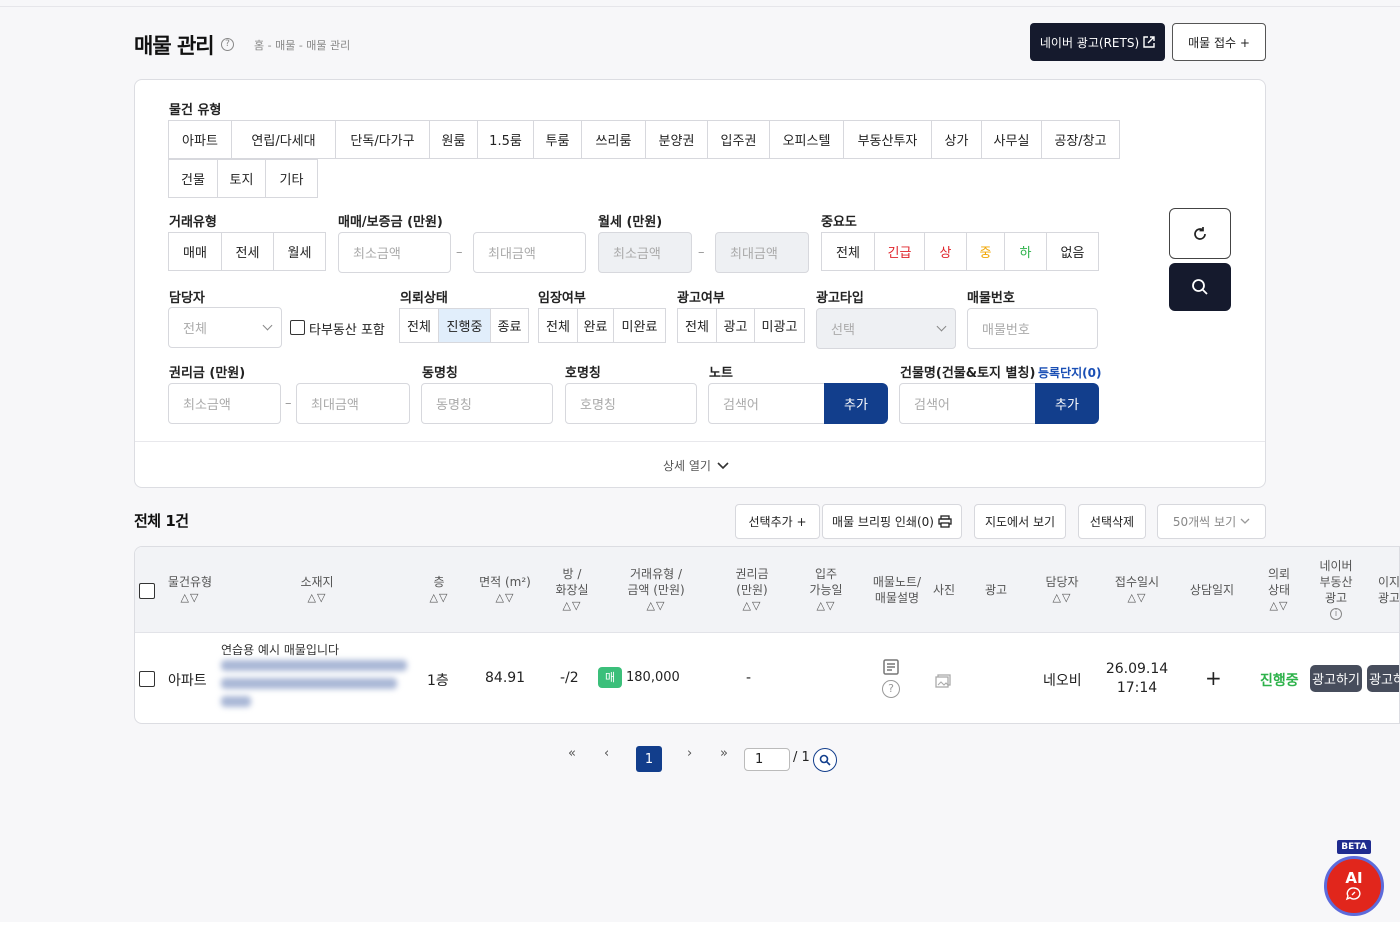  I want to click on izi-ad-row-button: 광고하기, so click(1383, 678).